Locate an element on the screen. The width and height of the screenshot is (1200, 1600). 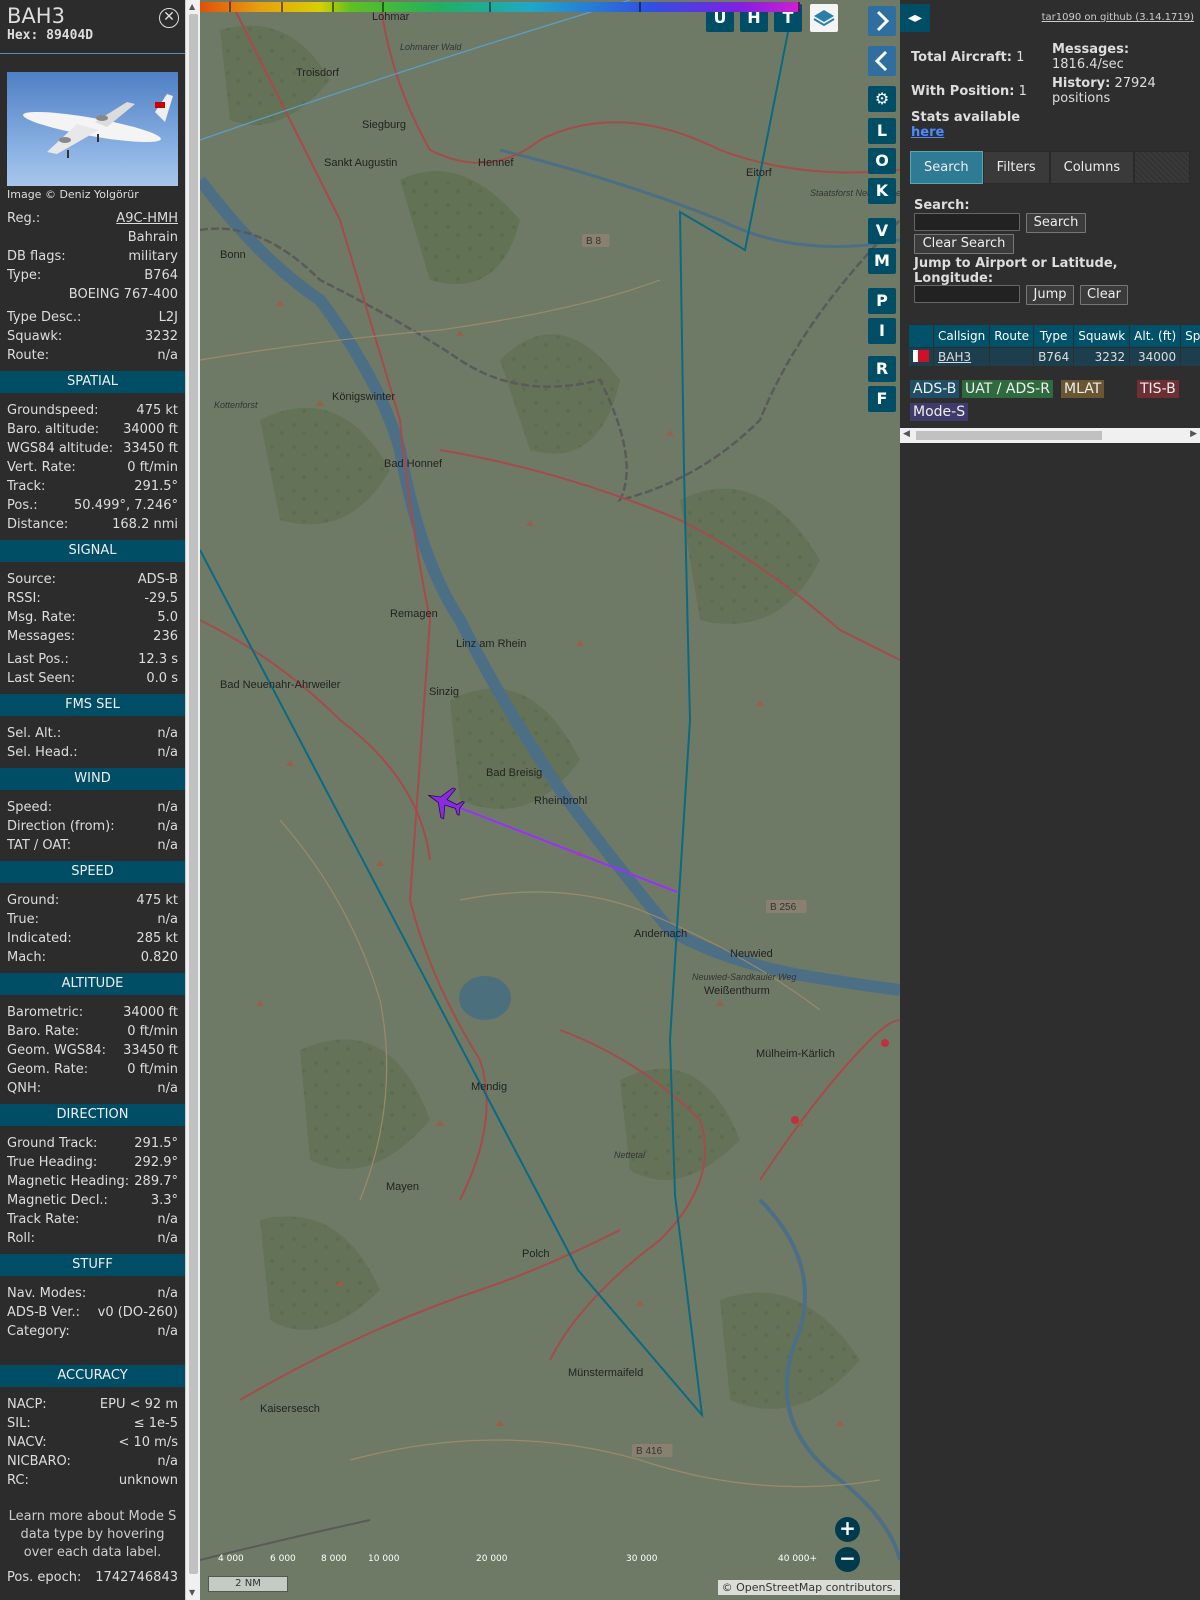
info-label: NACP: is located at coordinates (27, 1404).